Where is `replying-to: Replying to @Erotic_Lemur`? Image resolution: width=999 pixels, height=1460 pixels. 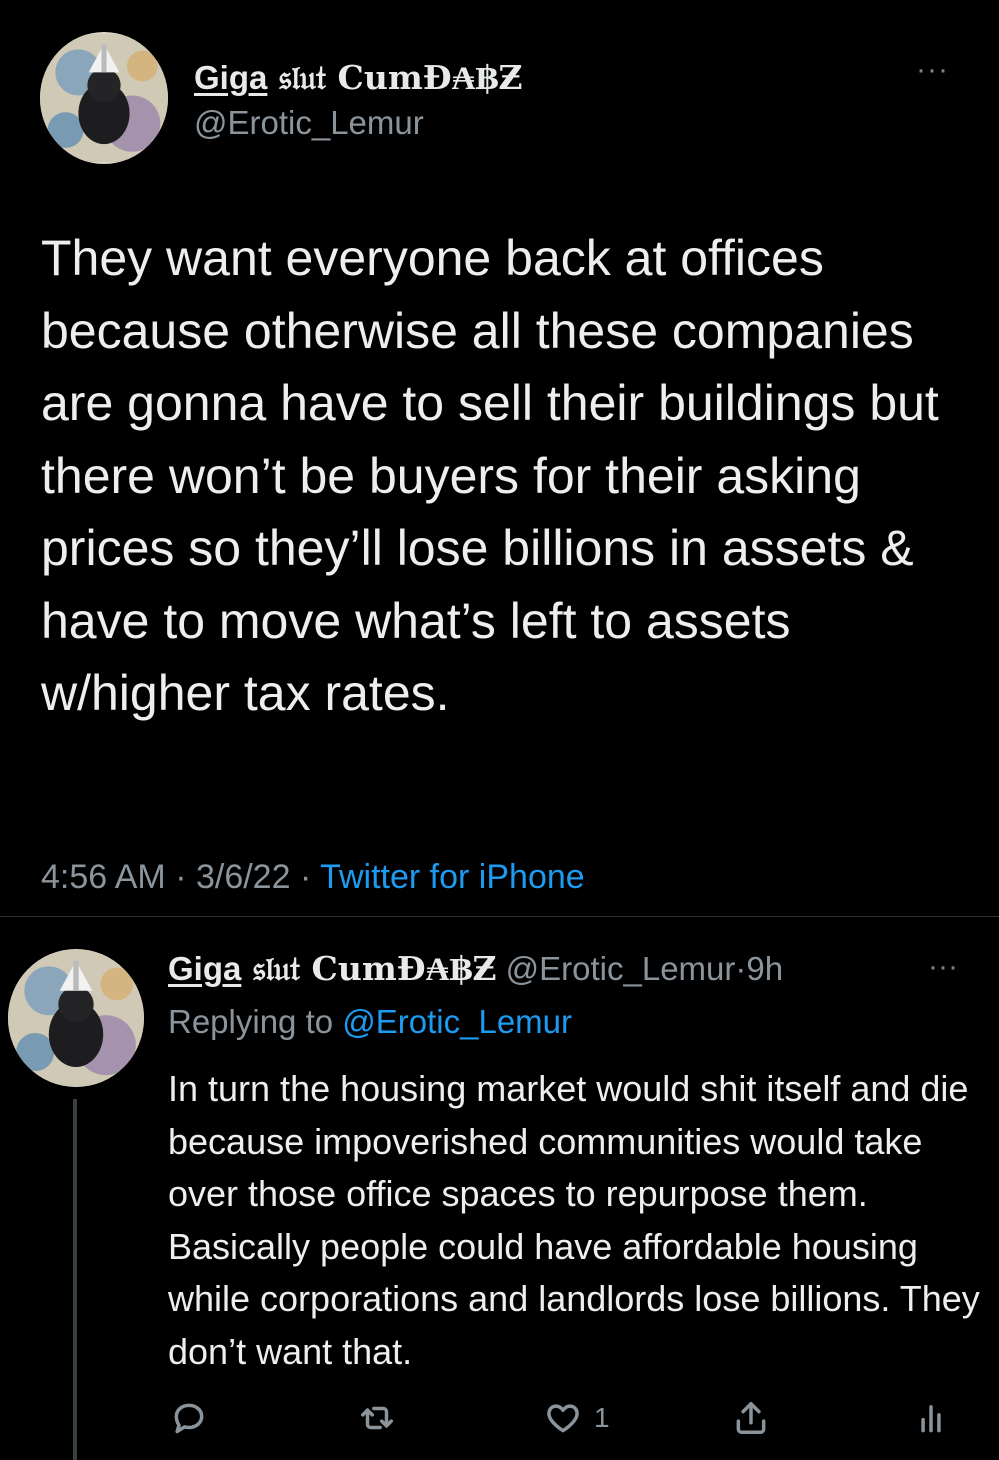 replying-to: Replying to @Erotic_Lemur is located at coordinates (370, 1022).